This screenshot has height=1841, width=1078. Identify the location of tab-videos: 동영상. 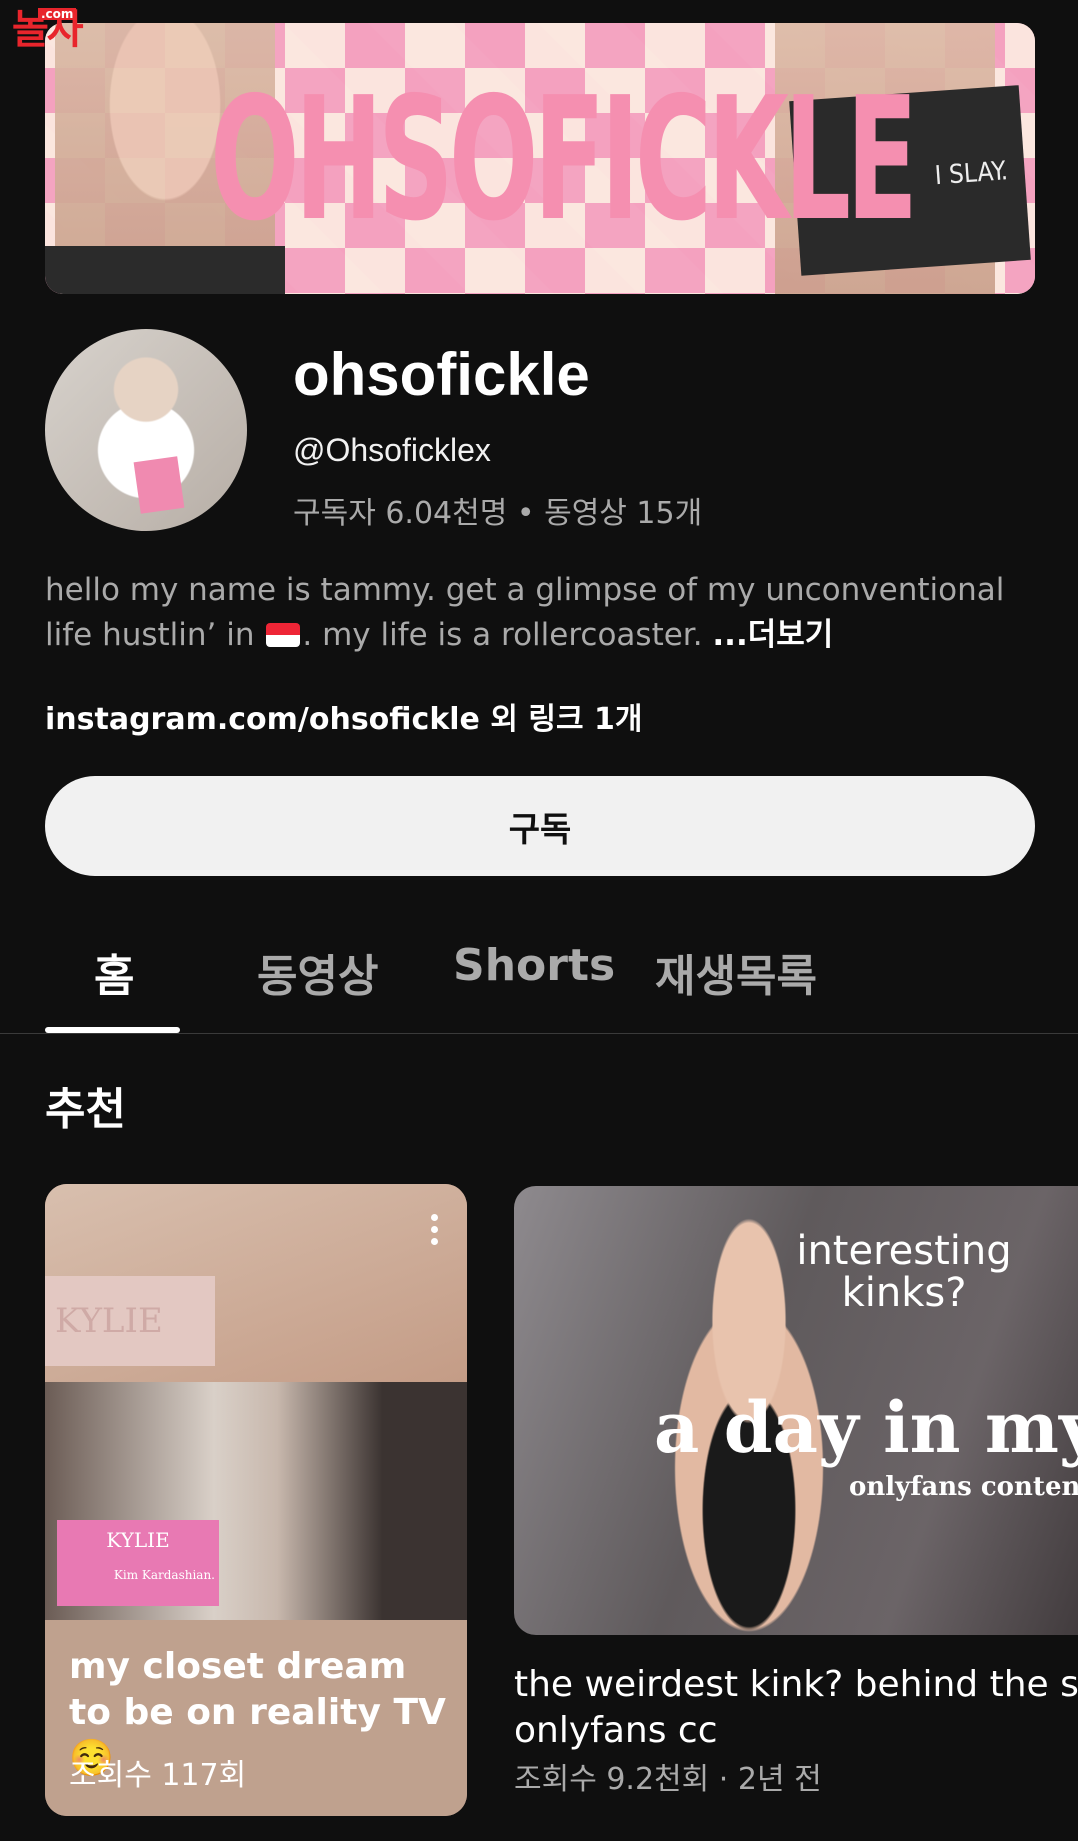
(317, 972).